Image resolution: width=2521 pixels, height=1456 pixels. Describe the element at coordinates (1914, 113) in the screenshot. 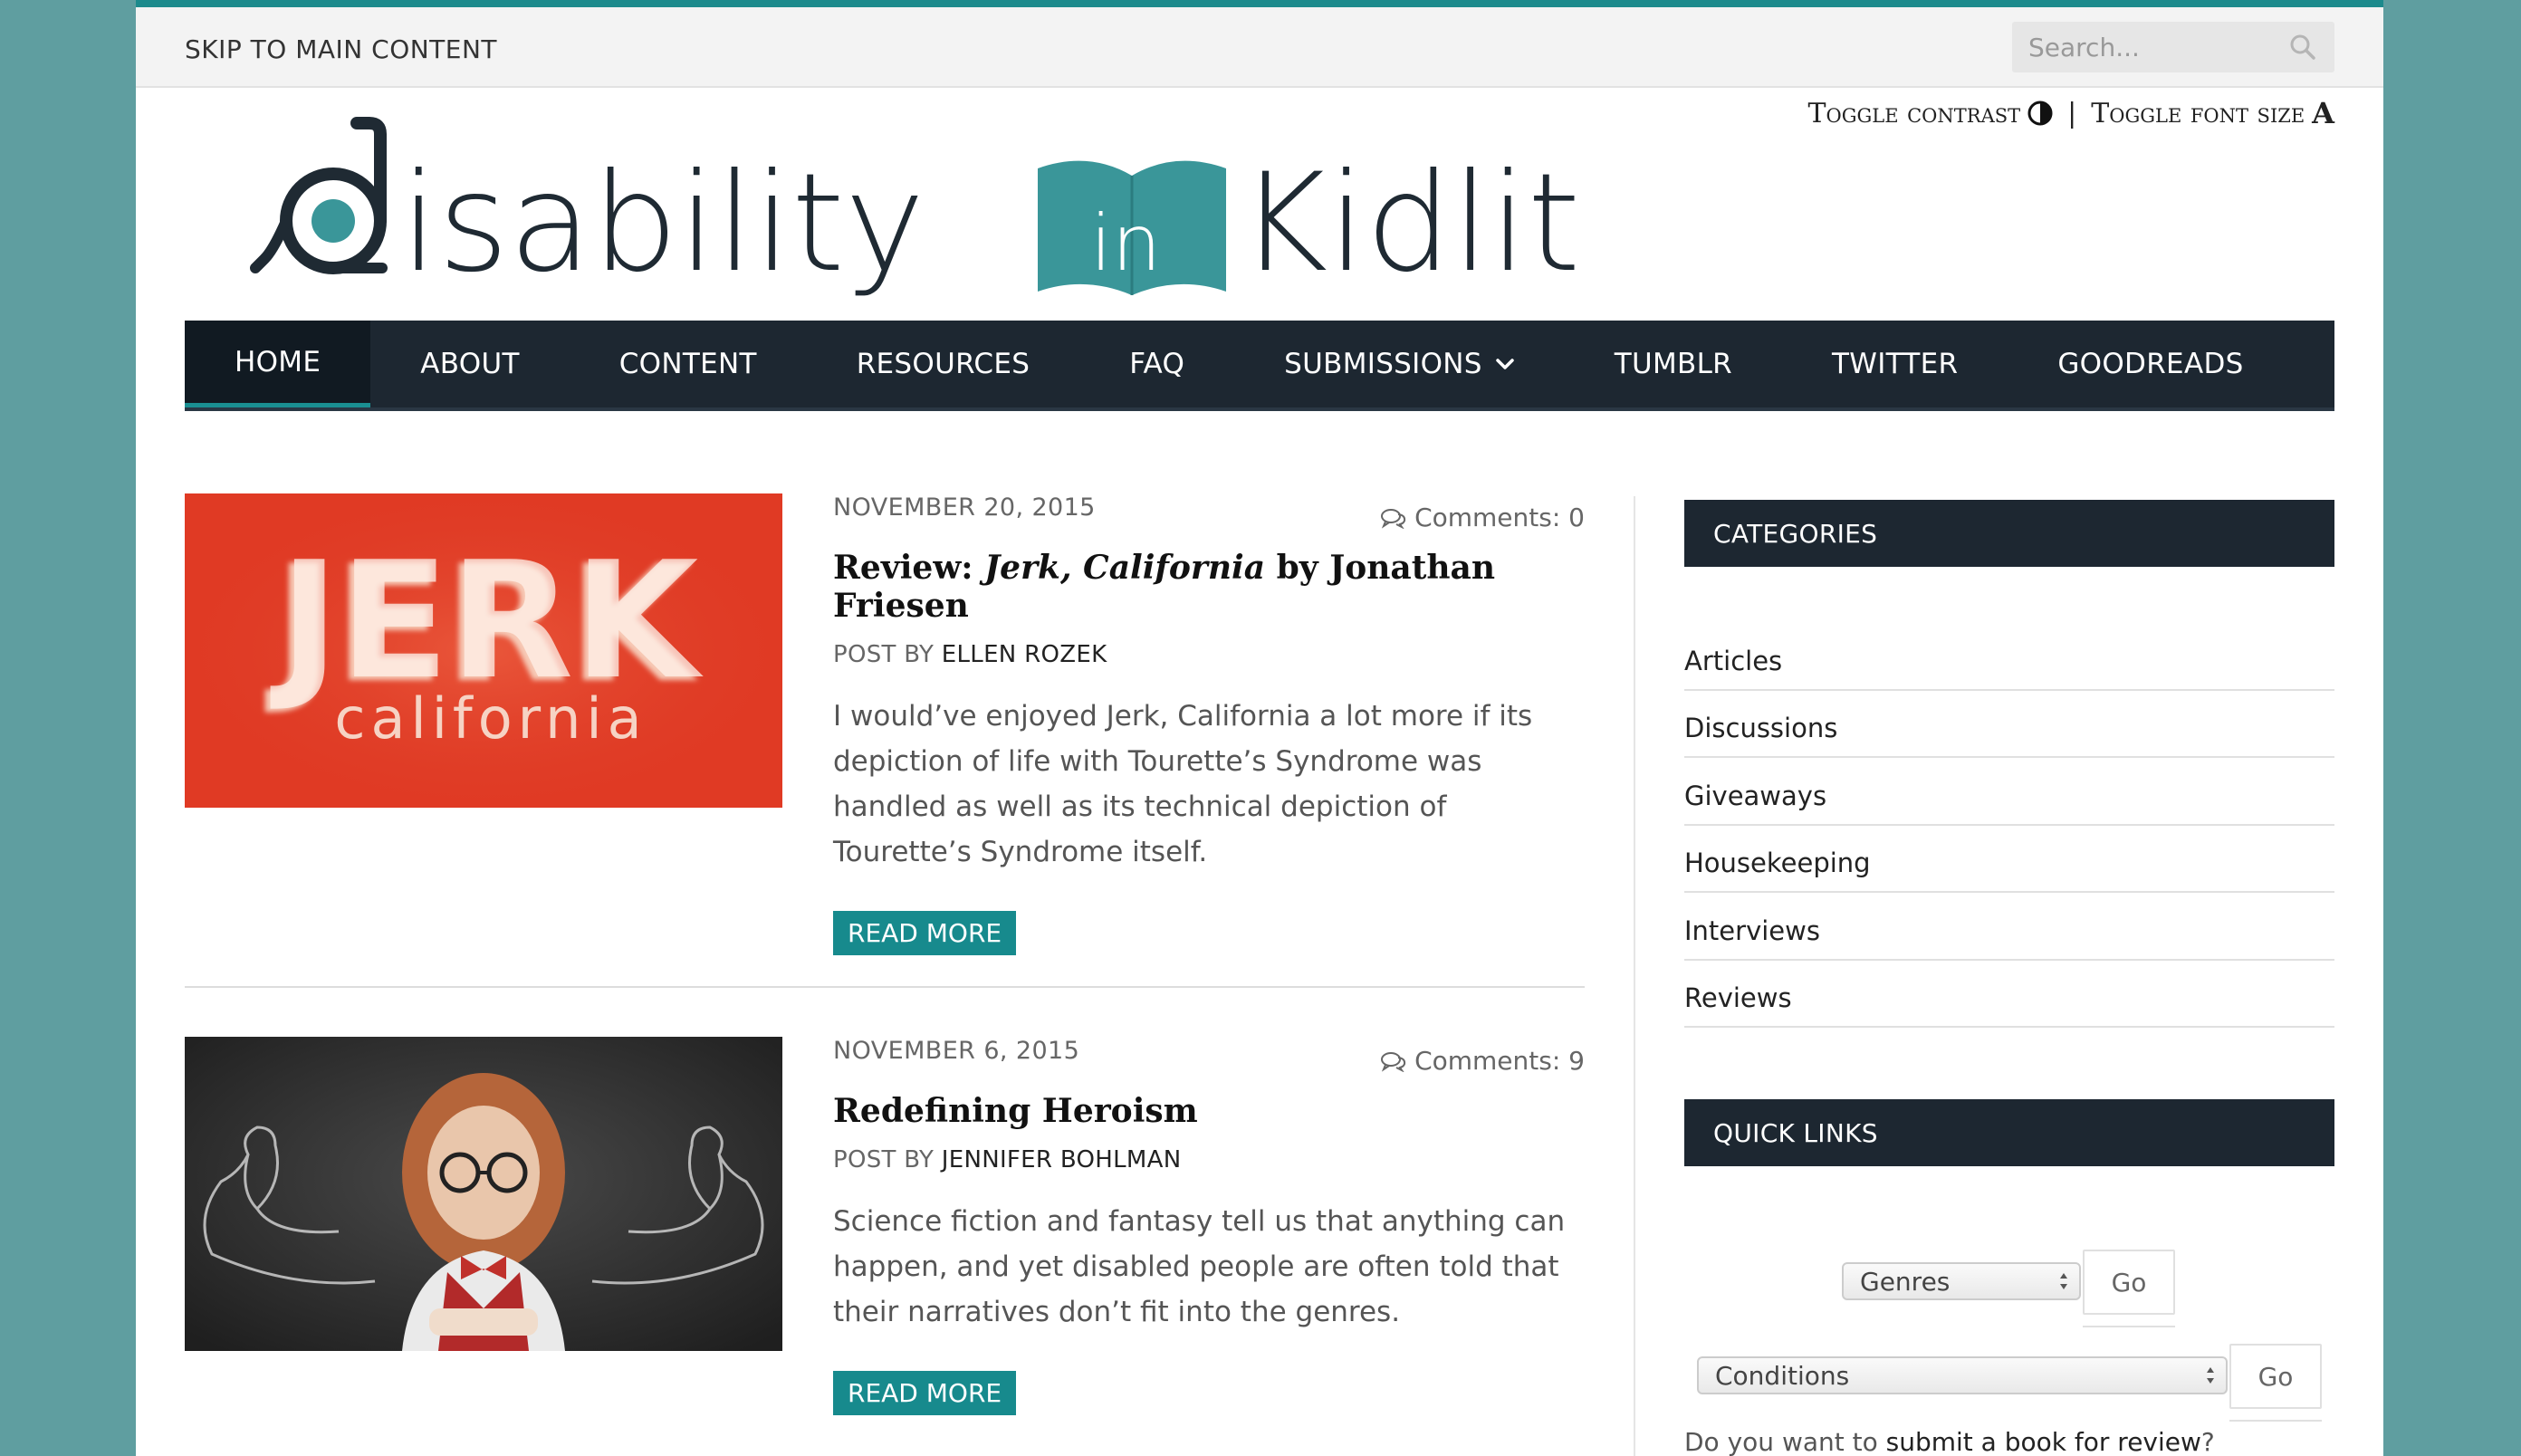

I see `toggle-contrast-label: Toggle contrast` at that location.